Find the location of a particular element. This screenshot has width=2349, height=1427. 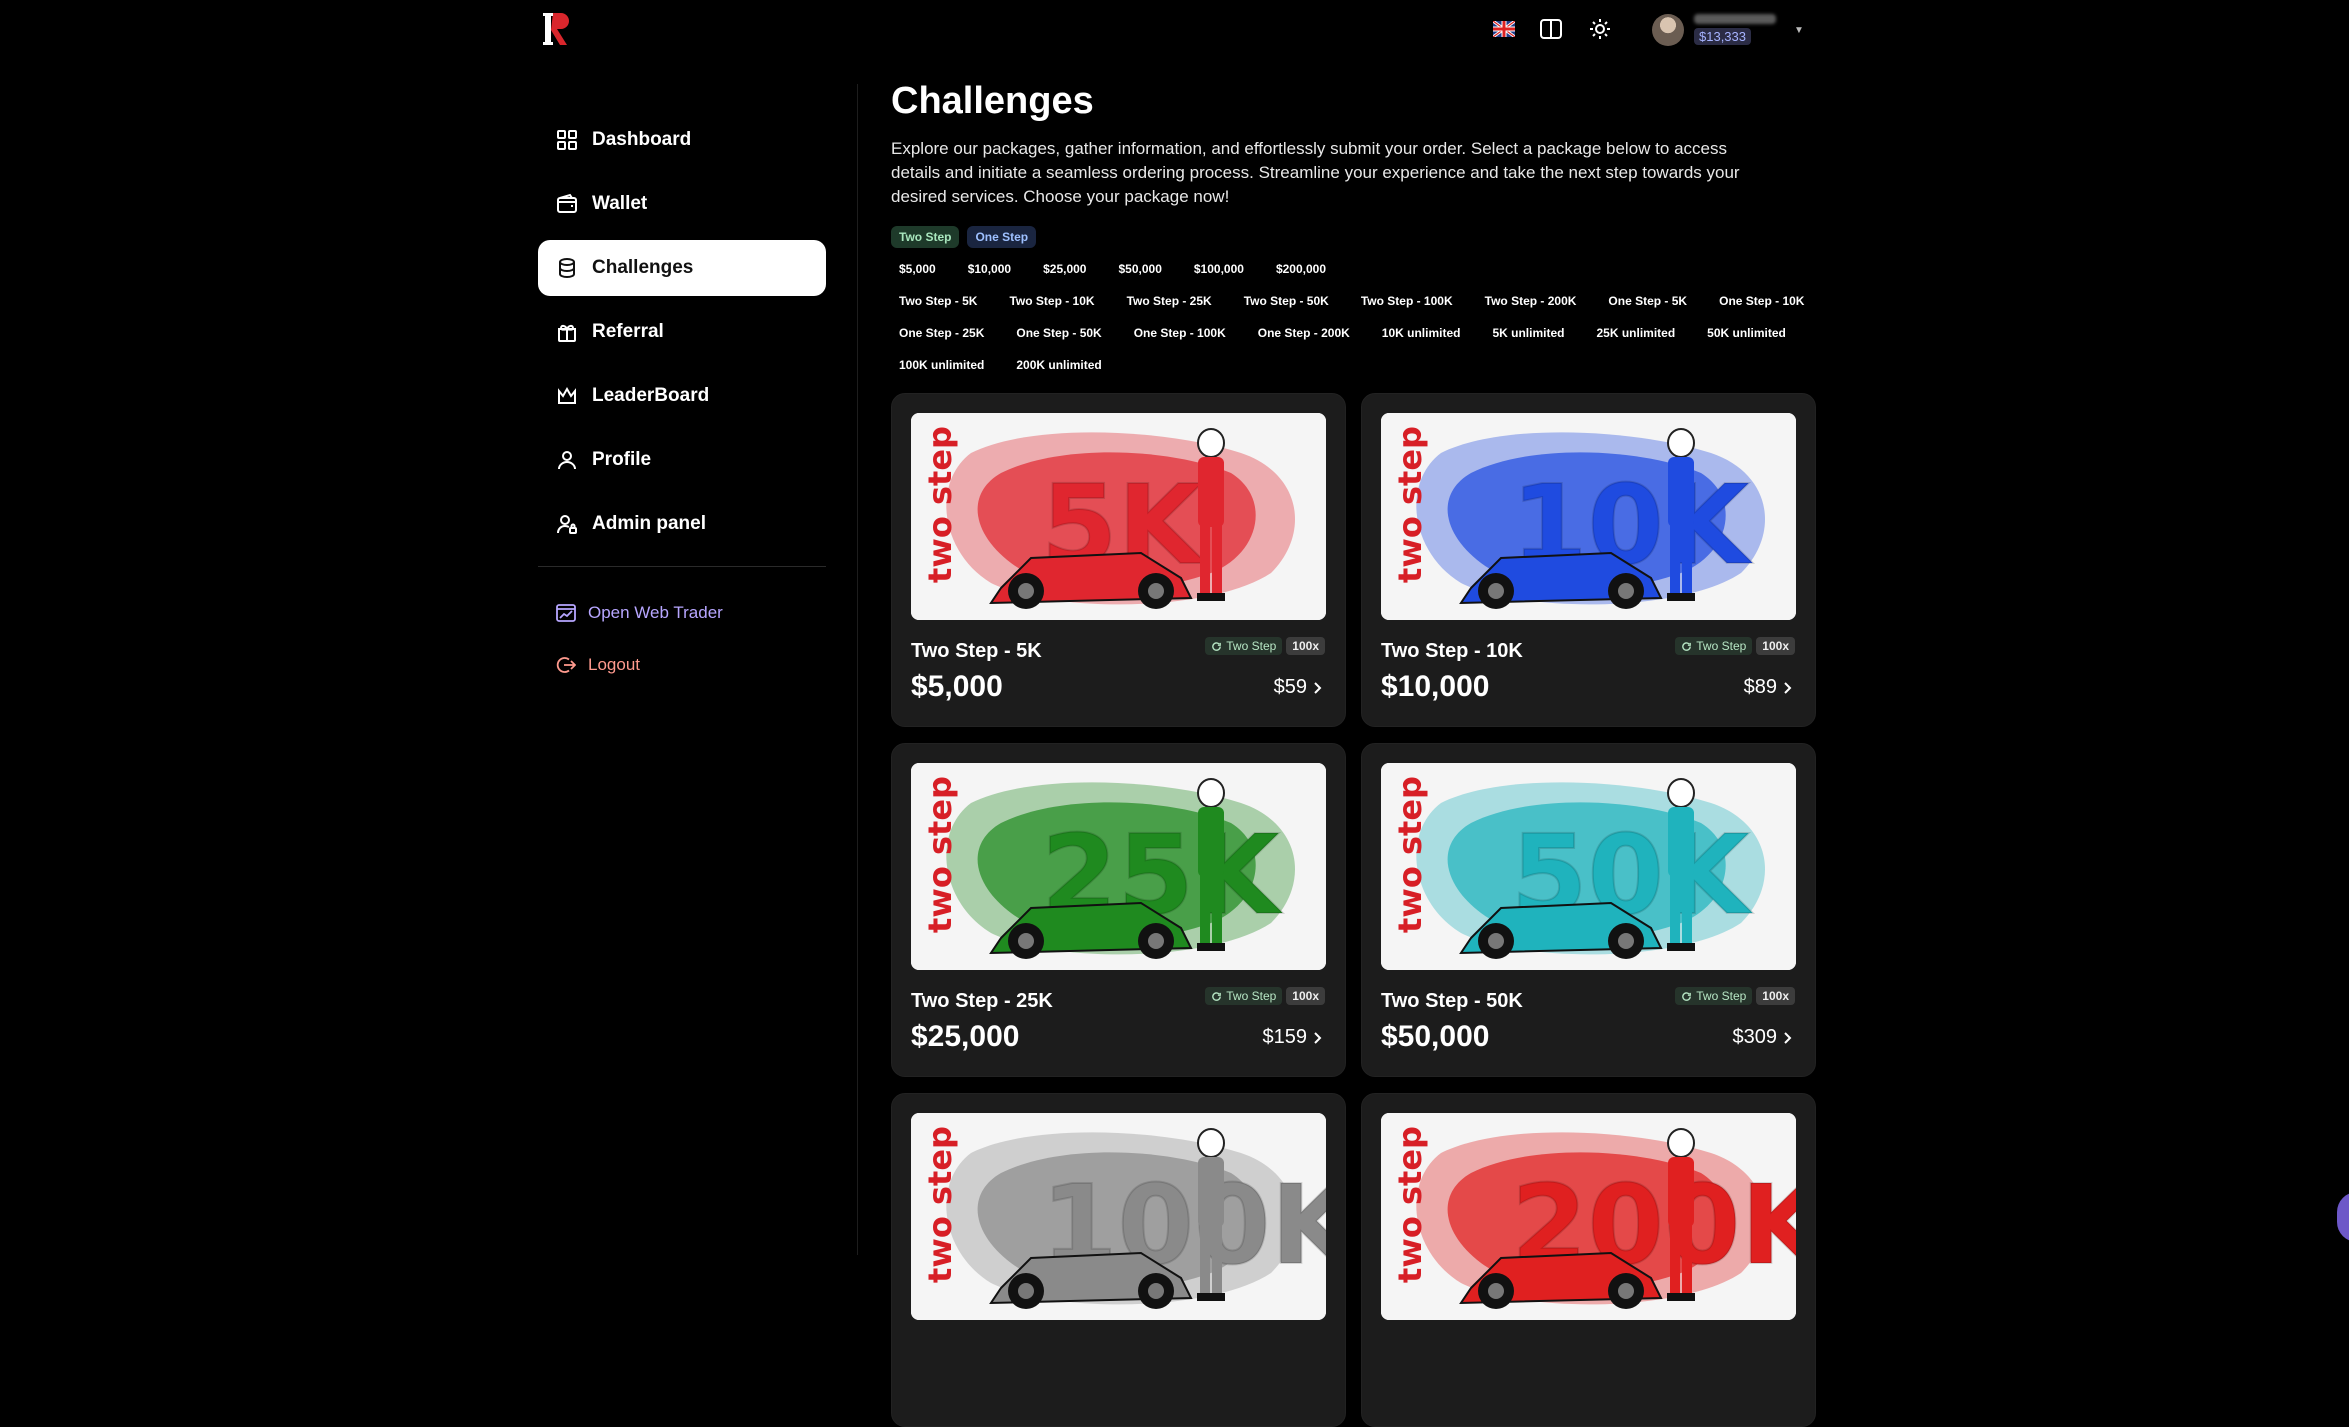

challenge-amount: $10,000 is located at coordinates (1435, 686).